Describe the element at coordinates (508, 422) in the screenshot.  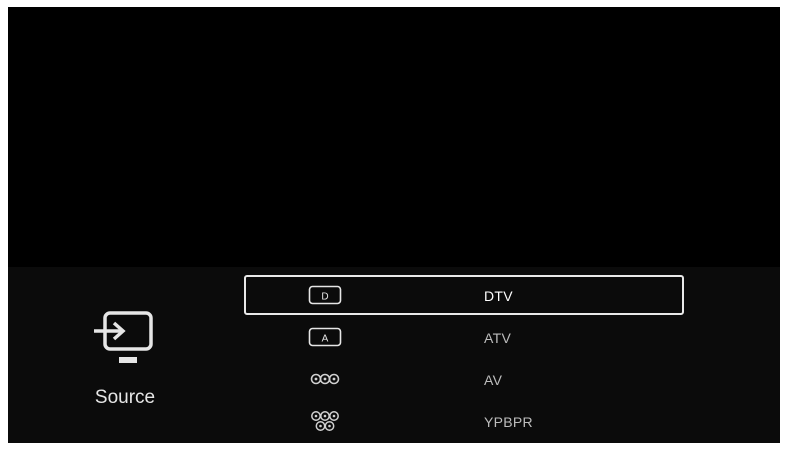
I see `source-item-label: YPBPR` at that location.